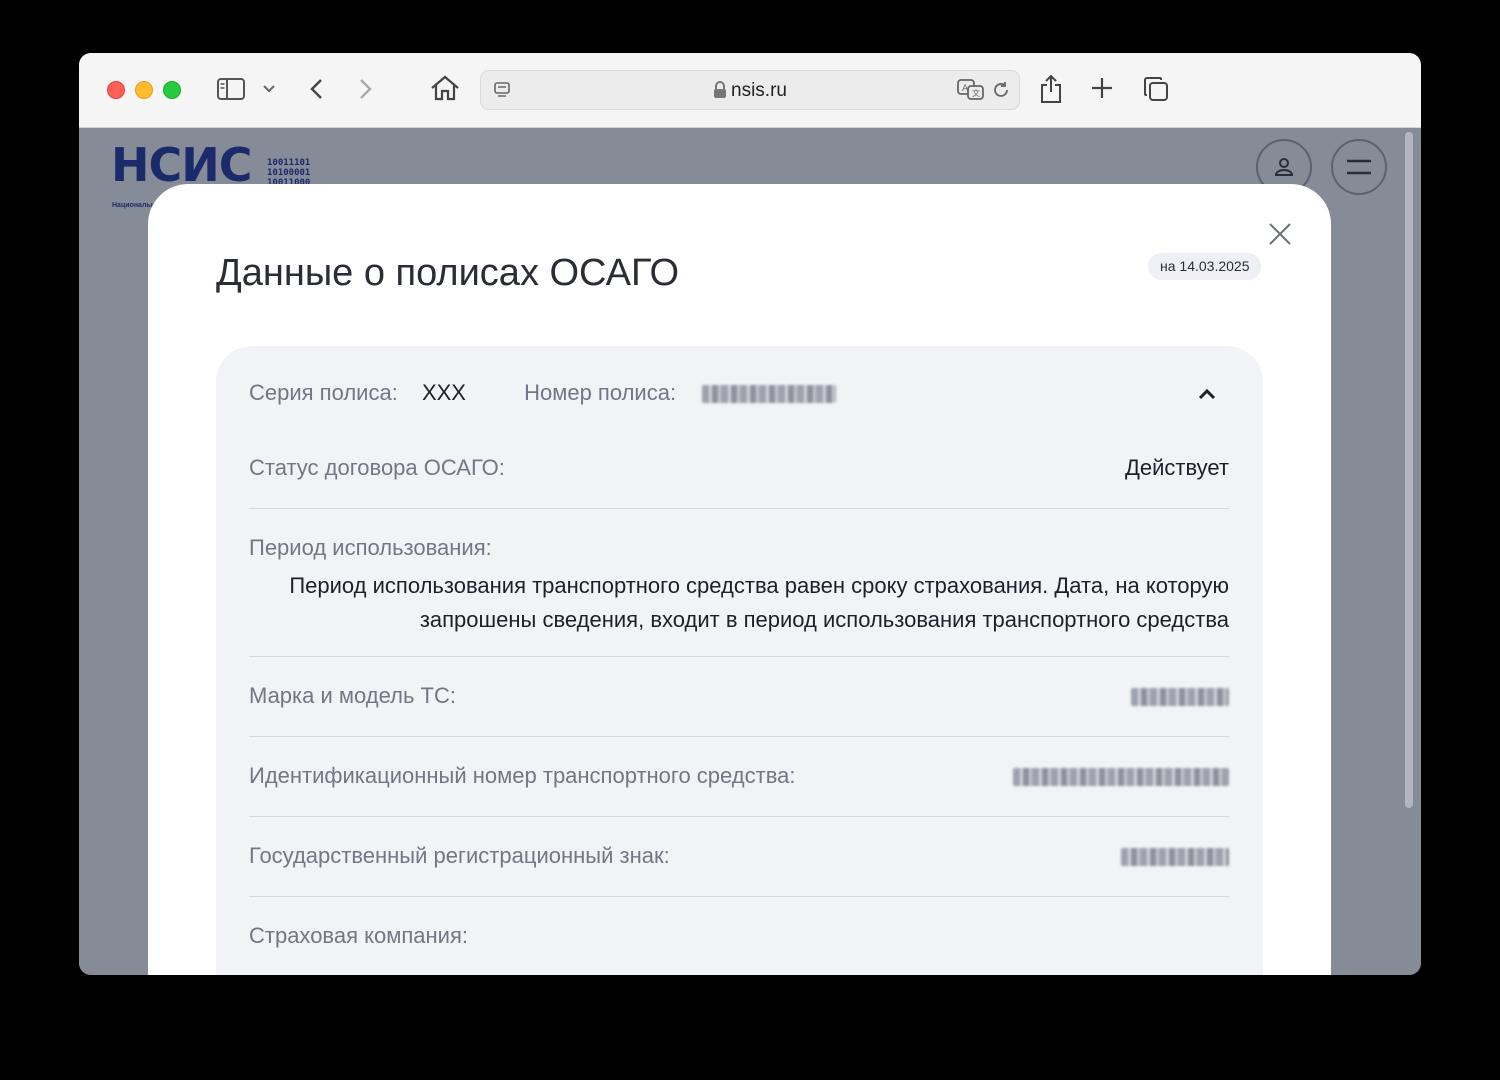 The width and height of the screenshot is (1500, 1080). I want to click on logo-bits-line: 10011101, so click(289, 163).